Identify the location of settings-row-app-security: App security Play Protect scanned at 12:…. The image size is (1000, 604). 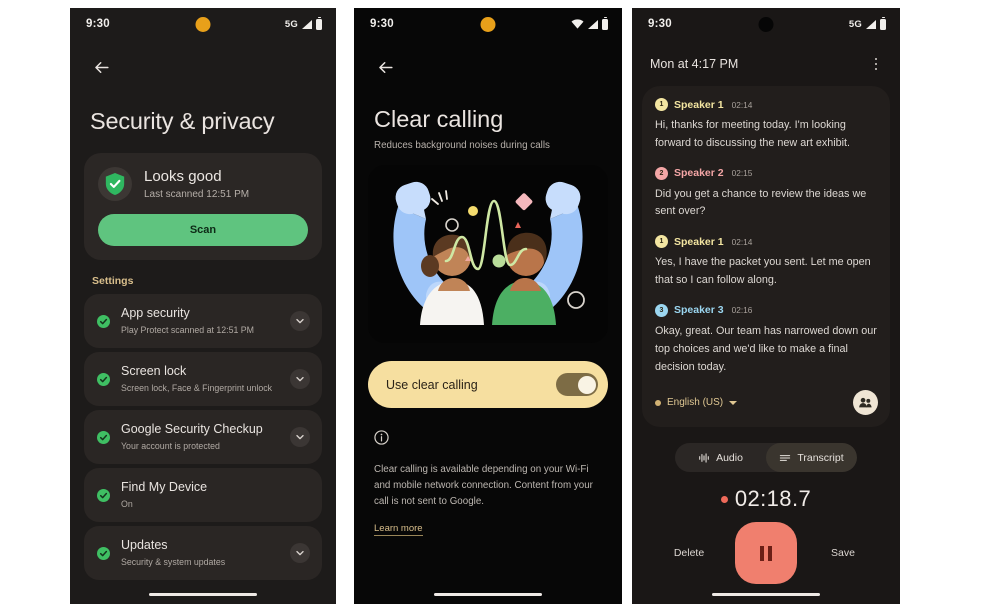
(203, 321).